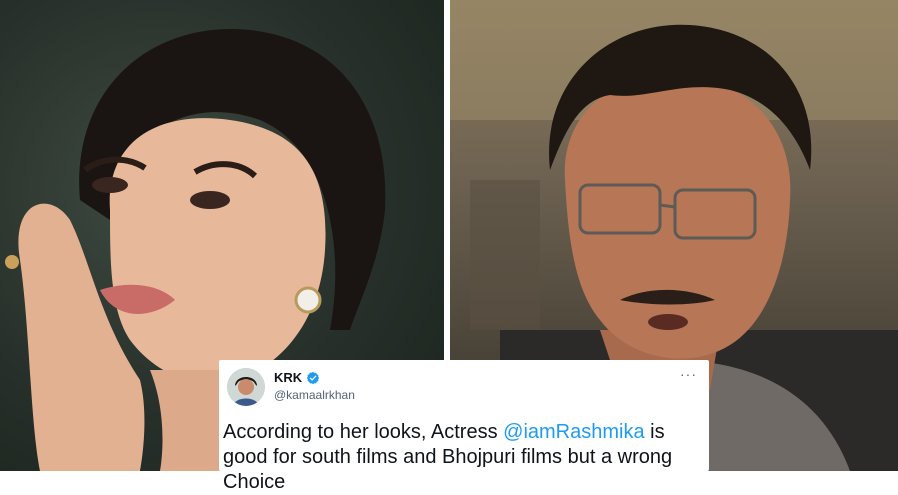 The height and width of the screenshot is (495, 898). I want to click on avatar, so click(246, 387).